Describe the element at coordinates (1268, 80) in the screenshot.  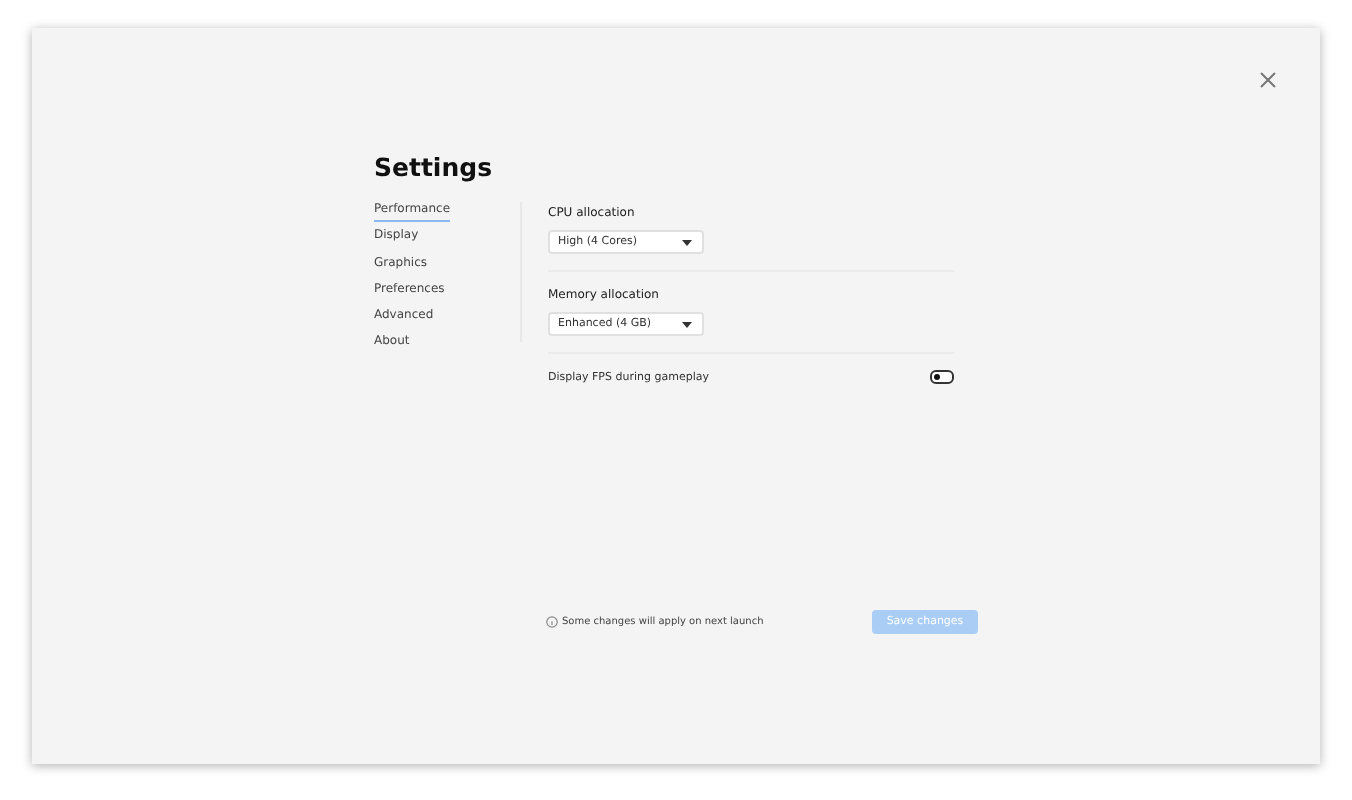
I see `close-icon` at that location.